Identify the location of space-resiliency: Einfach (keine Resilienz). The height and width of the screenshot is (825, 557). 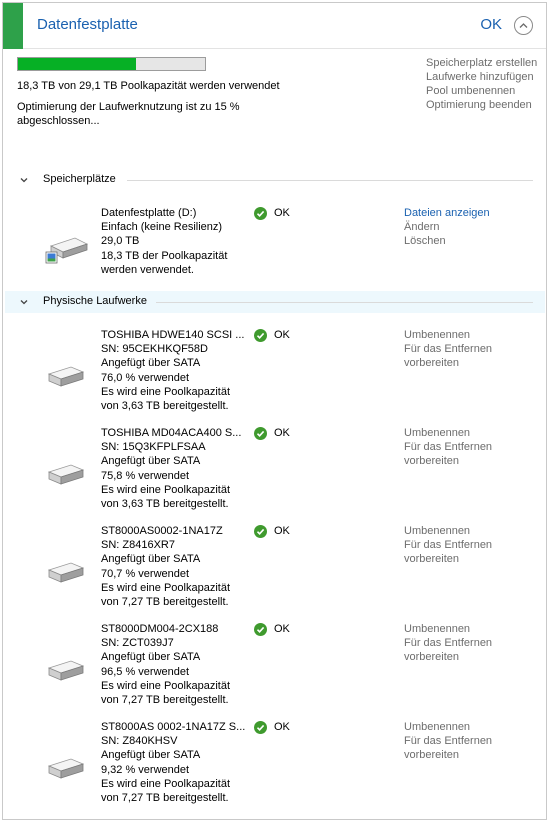
(162, 227).